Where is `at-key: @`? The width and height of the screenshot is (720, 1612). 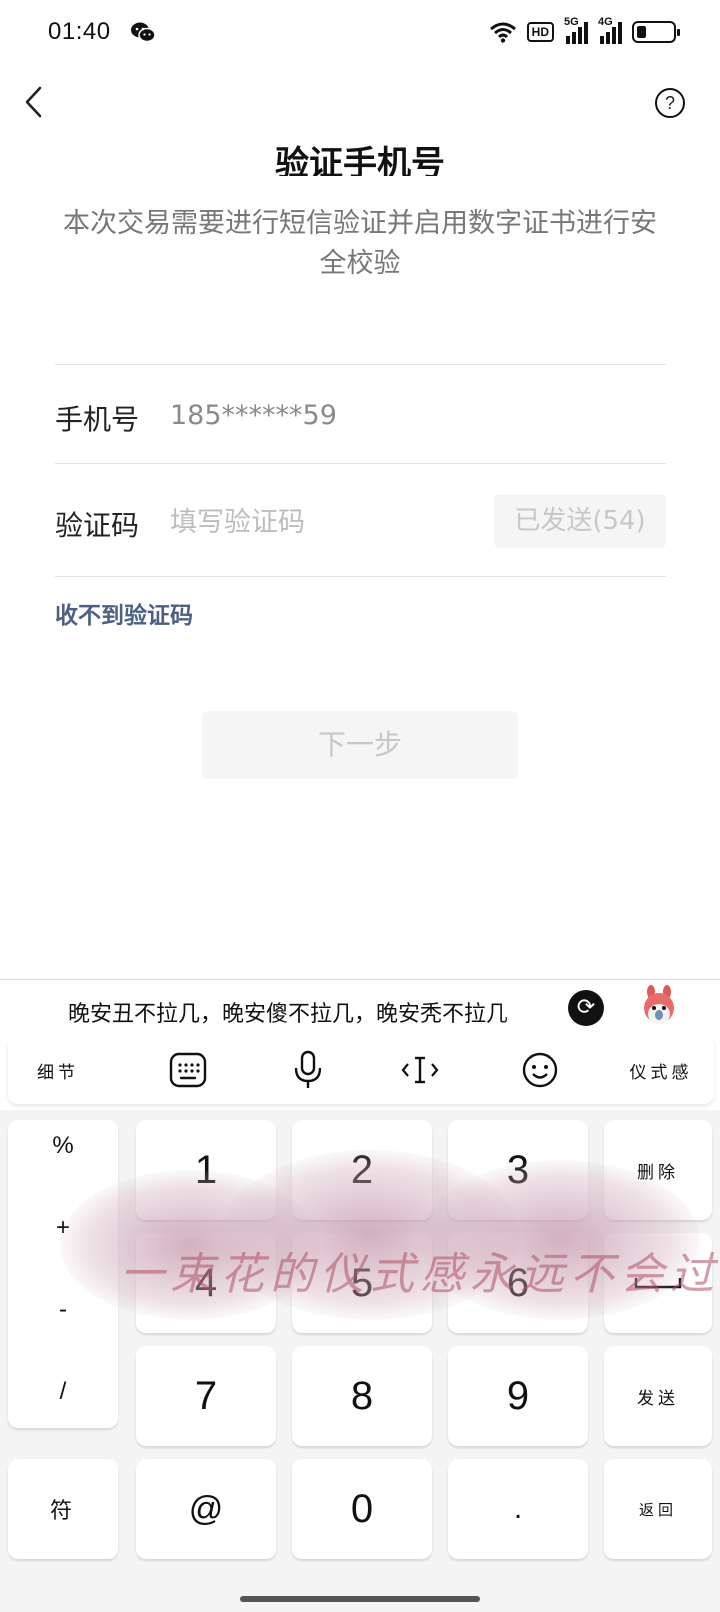 at-key: @ is located at coordinates (206, 1509).